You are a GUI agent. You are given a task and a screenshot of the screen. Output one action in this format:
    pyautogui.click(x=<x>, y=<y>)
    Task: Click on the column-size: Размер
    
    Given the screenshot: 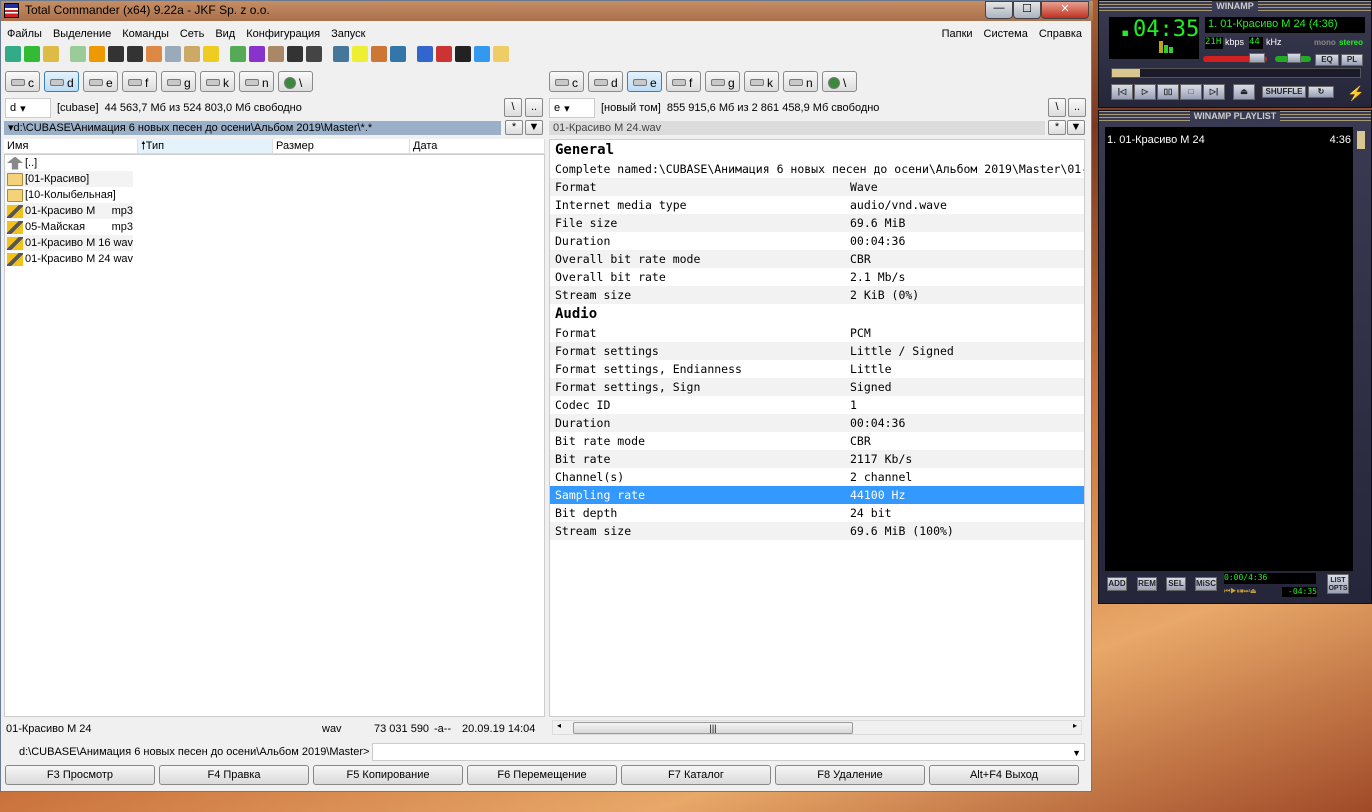 What is the action you would take?
    pyautogui.click(x=341, y=146)
    